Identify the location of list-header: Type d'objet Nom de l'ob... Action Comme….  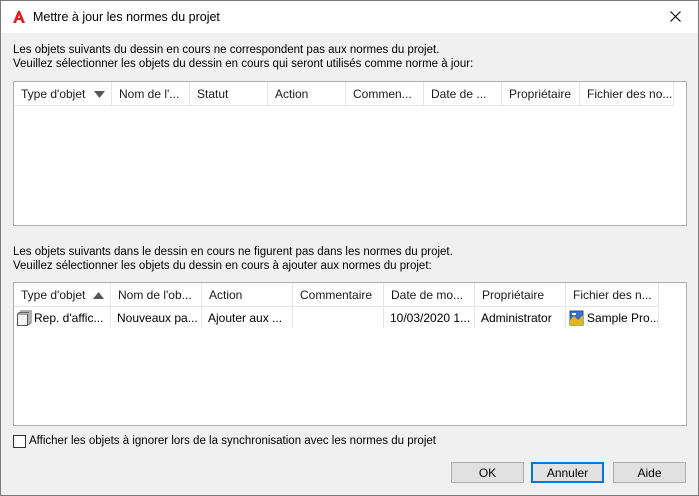
(336, 295).